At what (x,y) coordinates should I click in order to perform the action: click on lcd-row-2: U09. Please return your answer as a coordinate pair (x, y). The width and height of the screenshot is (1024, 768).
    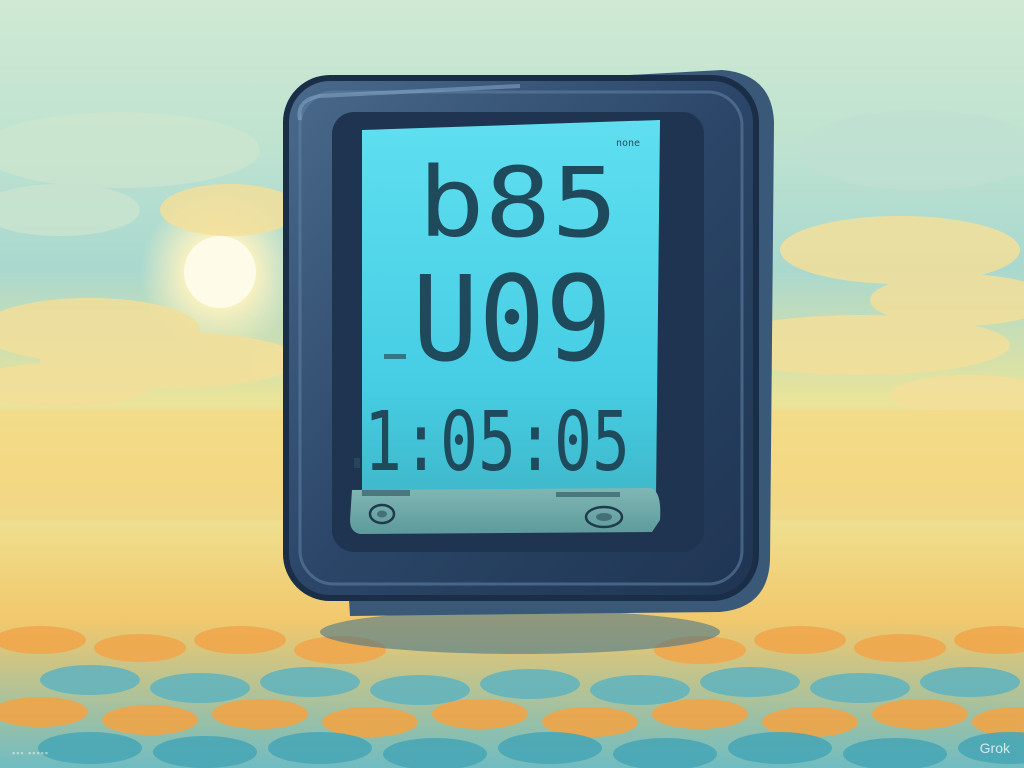
    Looking at the image, I should click on (512, 319).